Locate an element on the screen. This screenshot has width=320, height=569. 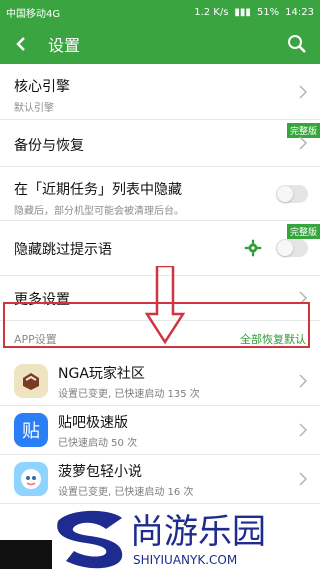
core-engine-row: 核心引擎 默认引擎 is located at coordinates (160, 92).